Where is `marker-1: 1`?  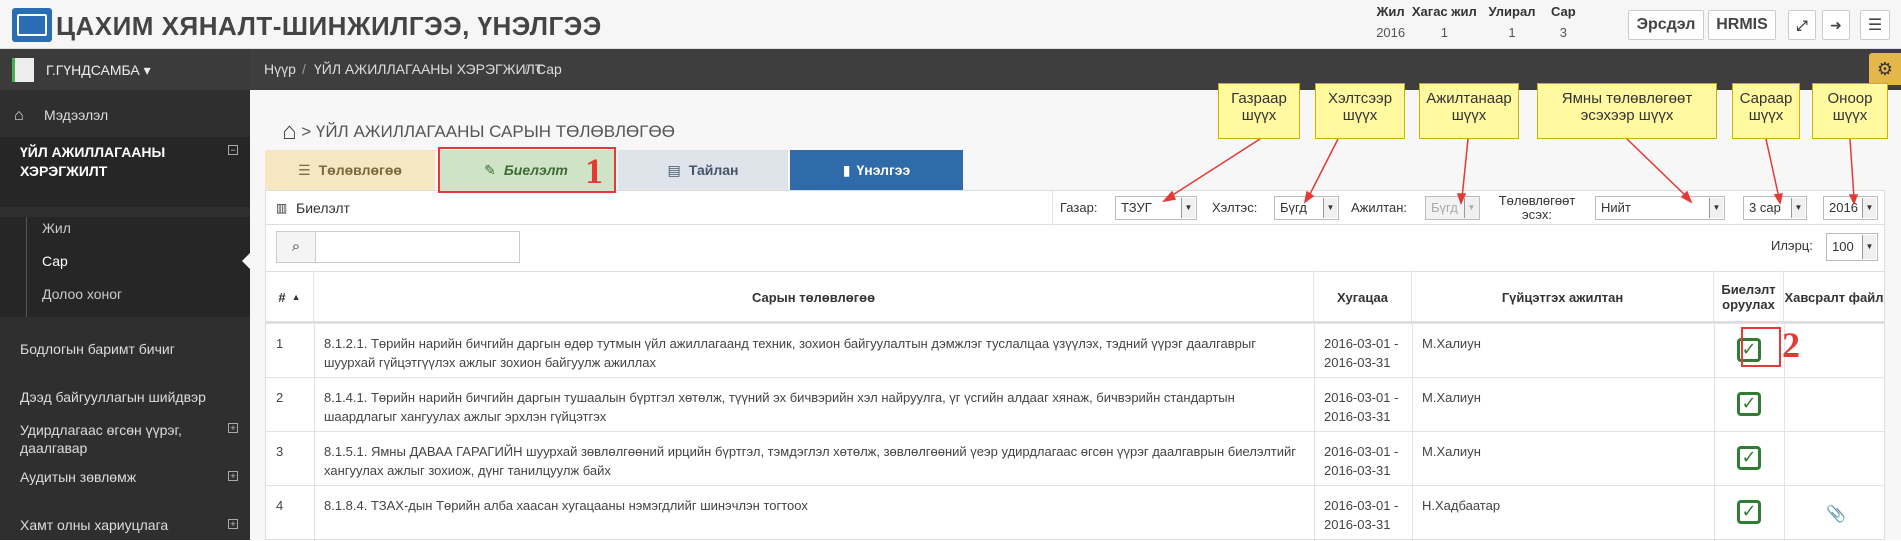
marker-1: 1 is located at coordinates (594, 171).